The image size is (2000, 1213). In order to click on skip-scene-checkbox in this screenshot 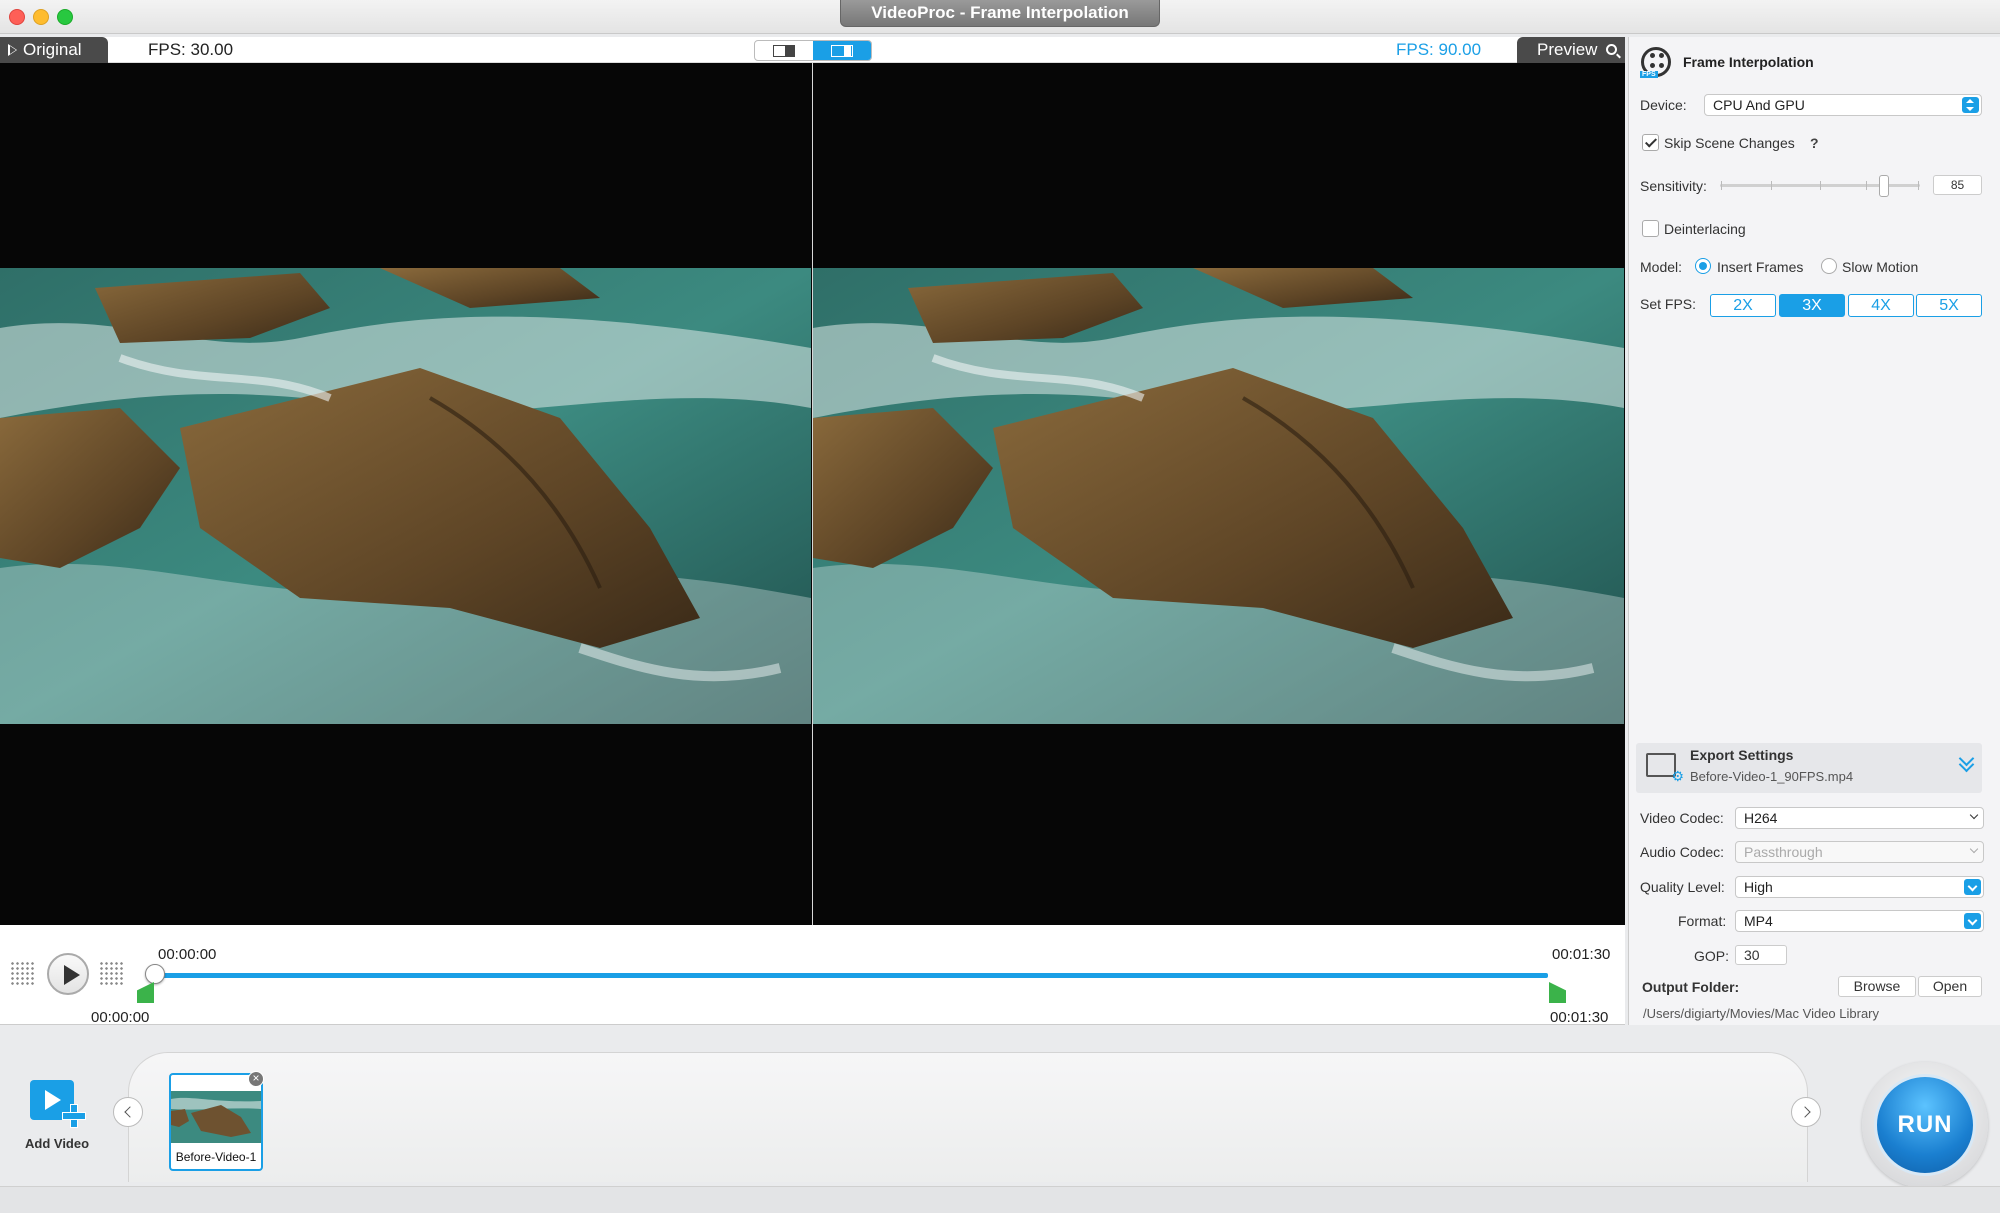, I will do `click(1650, 142)`.